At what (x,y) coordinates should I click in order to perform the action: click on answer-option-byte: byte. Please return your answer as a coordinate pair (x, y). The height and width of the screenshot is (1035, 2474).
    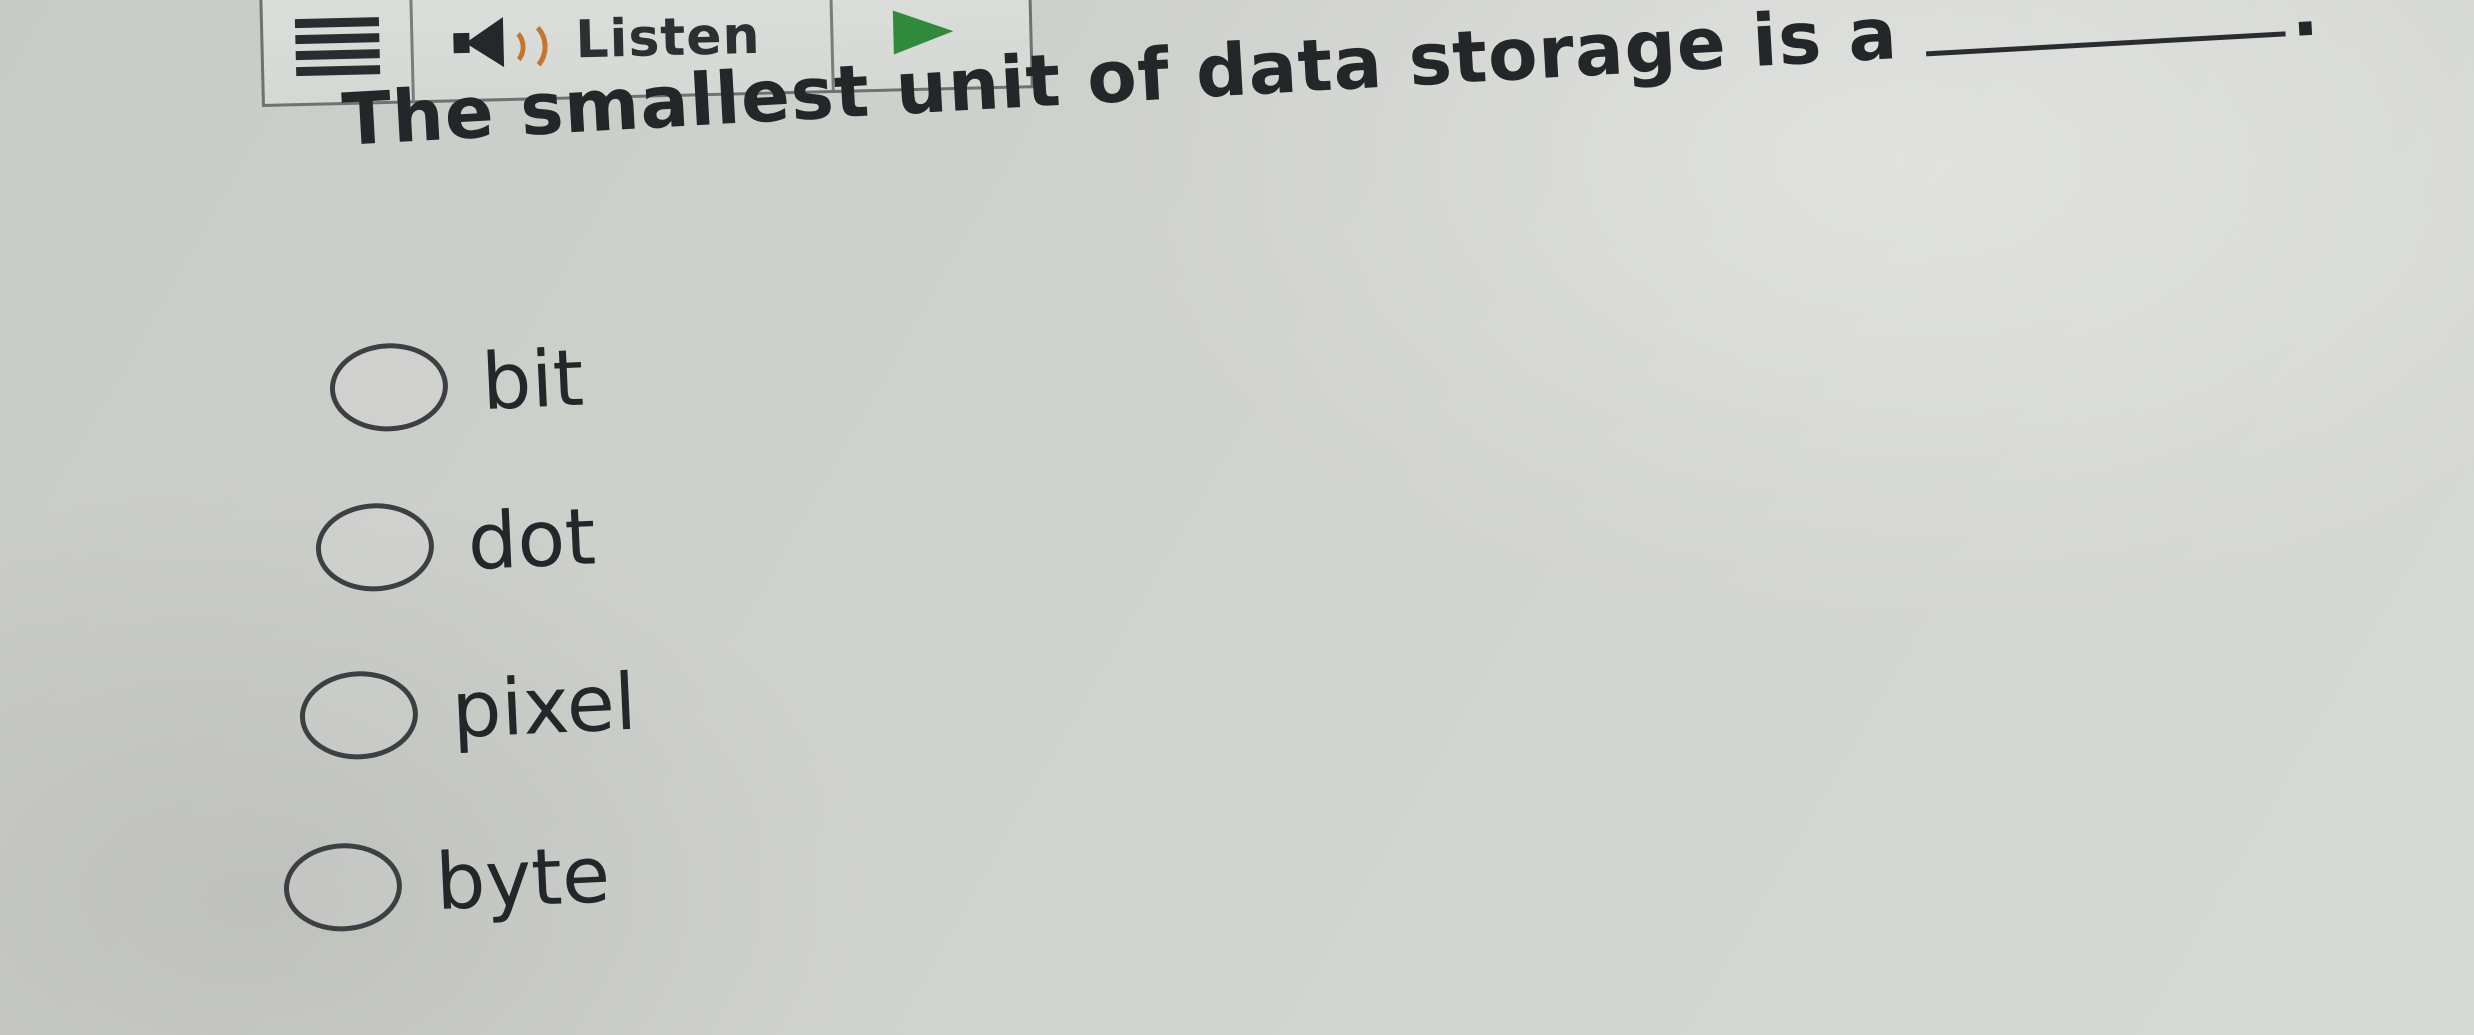
    Looking at the image, I should click on (447, 882).